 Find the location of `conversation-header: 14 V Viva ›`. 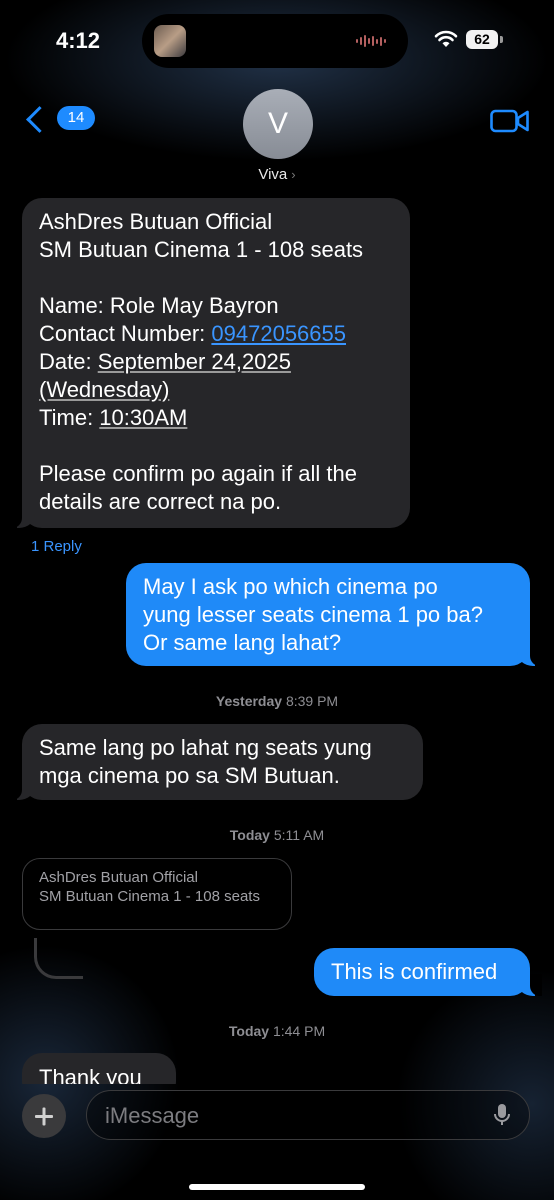

conversation-header: 14 V Viva › is located at coordinates (277, 138).